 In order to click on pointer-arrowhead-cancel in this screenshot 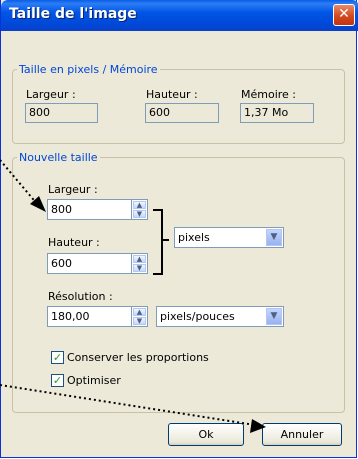, I will do `click(258, 426)`.